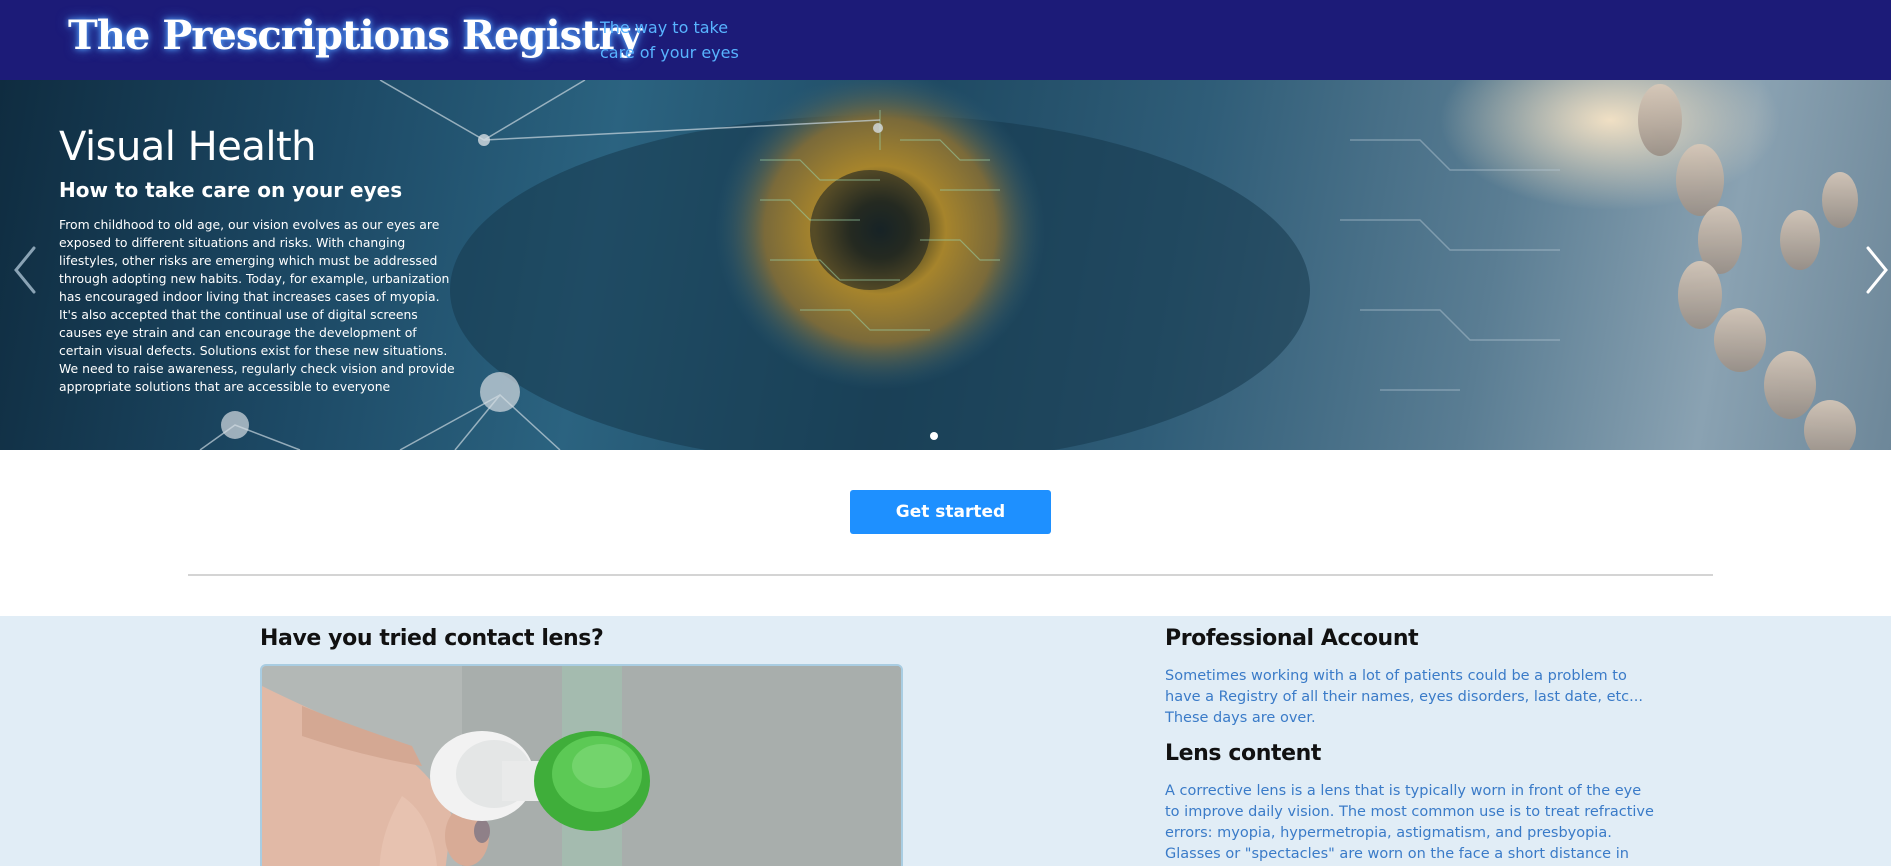 Image resolution: width=1891 pixels, height=866 pixels. I want to click on carousel-indicators, so click(934, 433).